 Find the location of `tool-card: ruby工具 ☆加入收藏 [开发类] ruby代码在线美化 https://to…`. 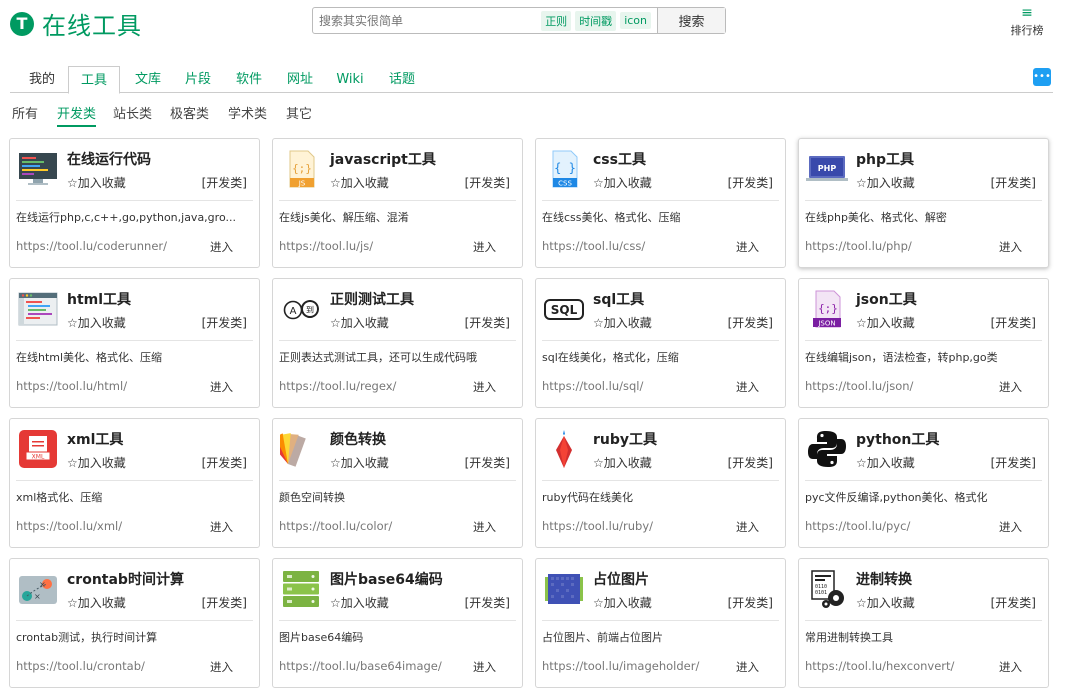

tool-card: ruby工具 ☆加入收藏 [开发类] ruby代码在线美化 https://to… is located at coordinates (660, 483).